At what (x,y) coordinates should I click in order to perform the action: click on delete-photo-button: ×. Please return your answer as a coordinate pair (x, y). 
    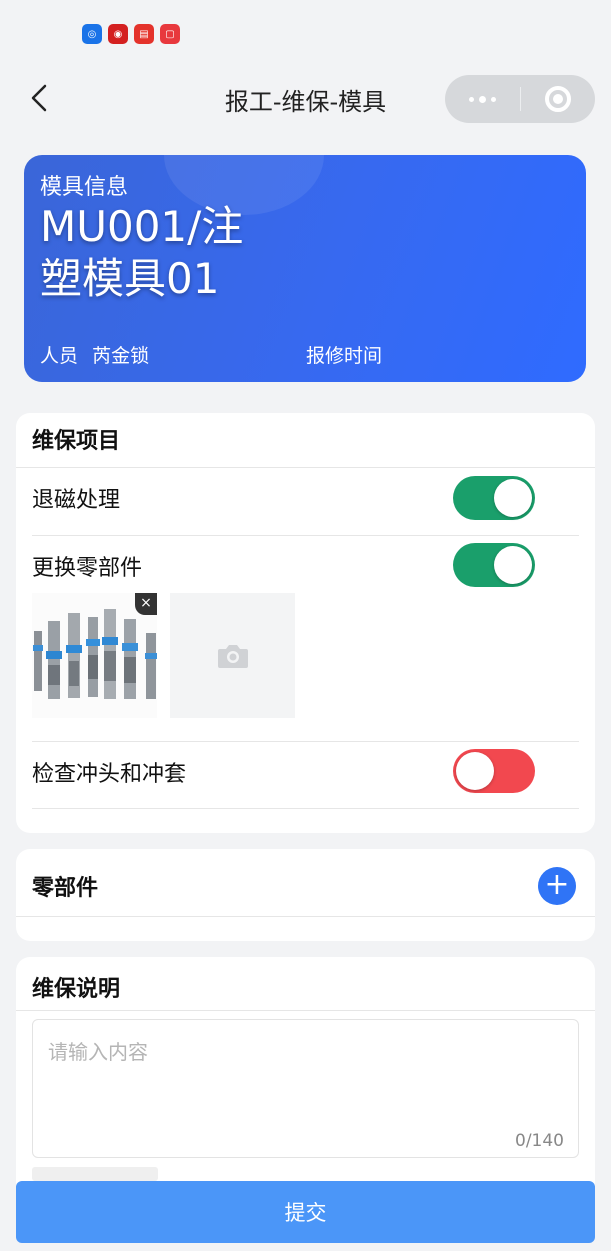
    Looking at the image, I should click on (146, 604).